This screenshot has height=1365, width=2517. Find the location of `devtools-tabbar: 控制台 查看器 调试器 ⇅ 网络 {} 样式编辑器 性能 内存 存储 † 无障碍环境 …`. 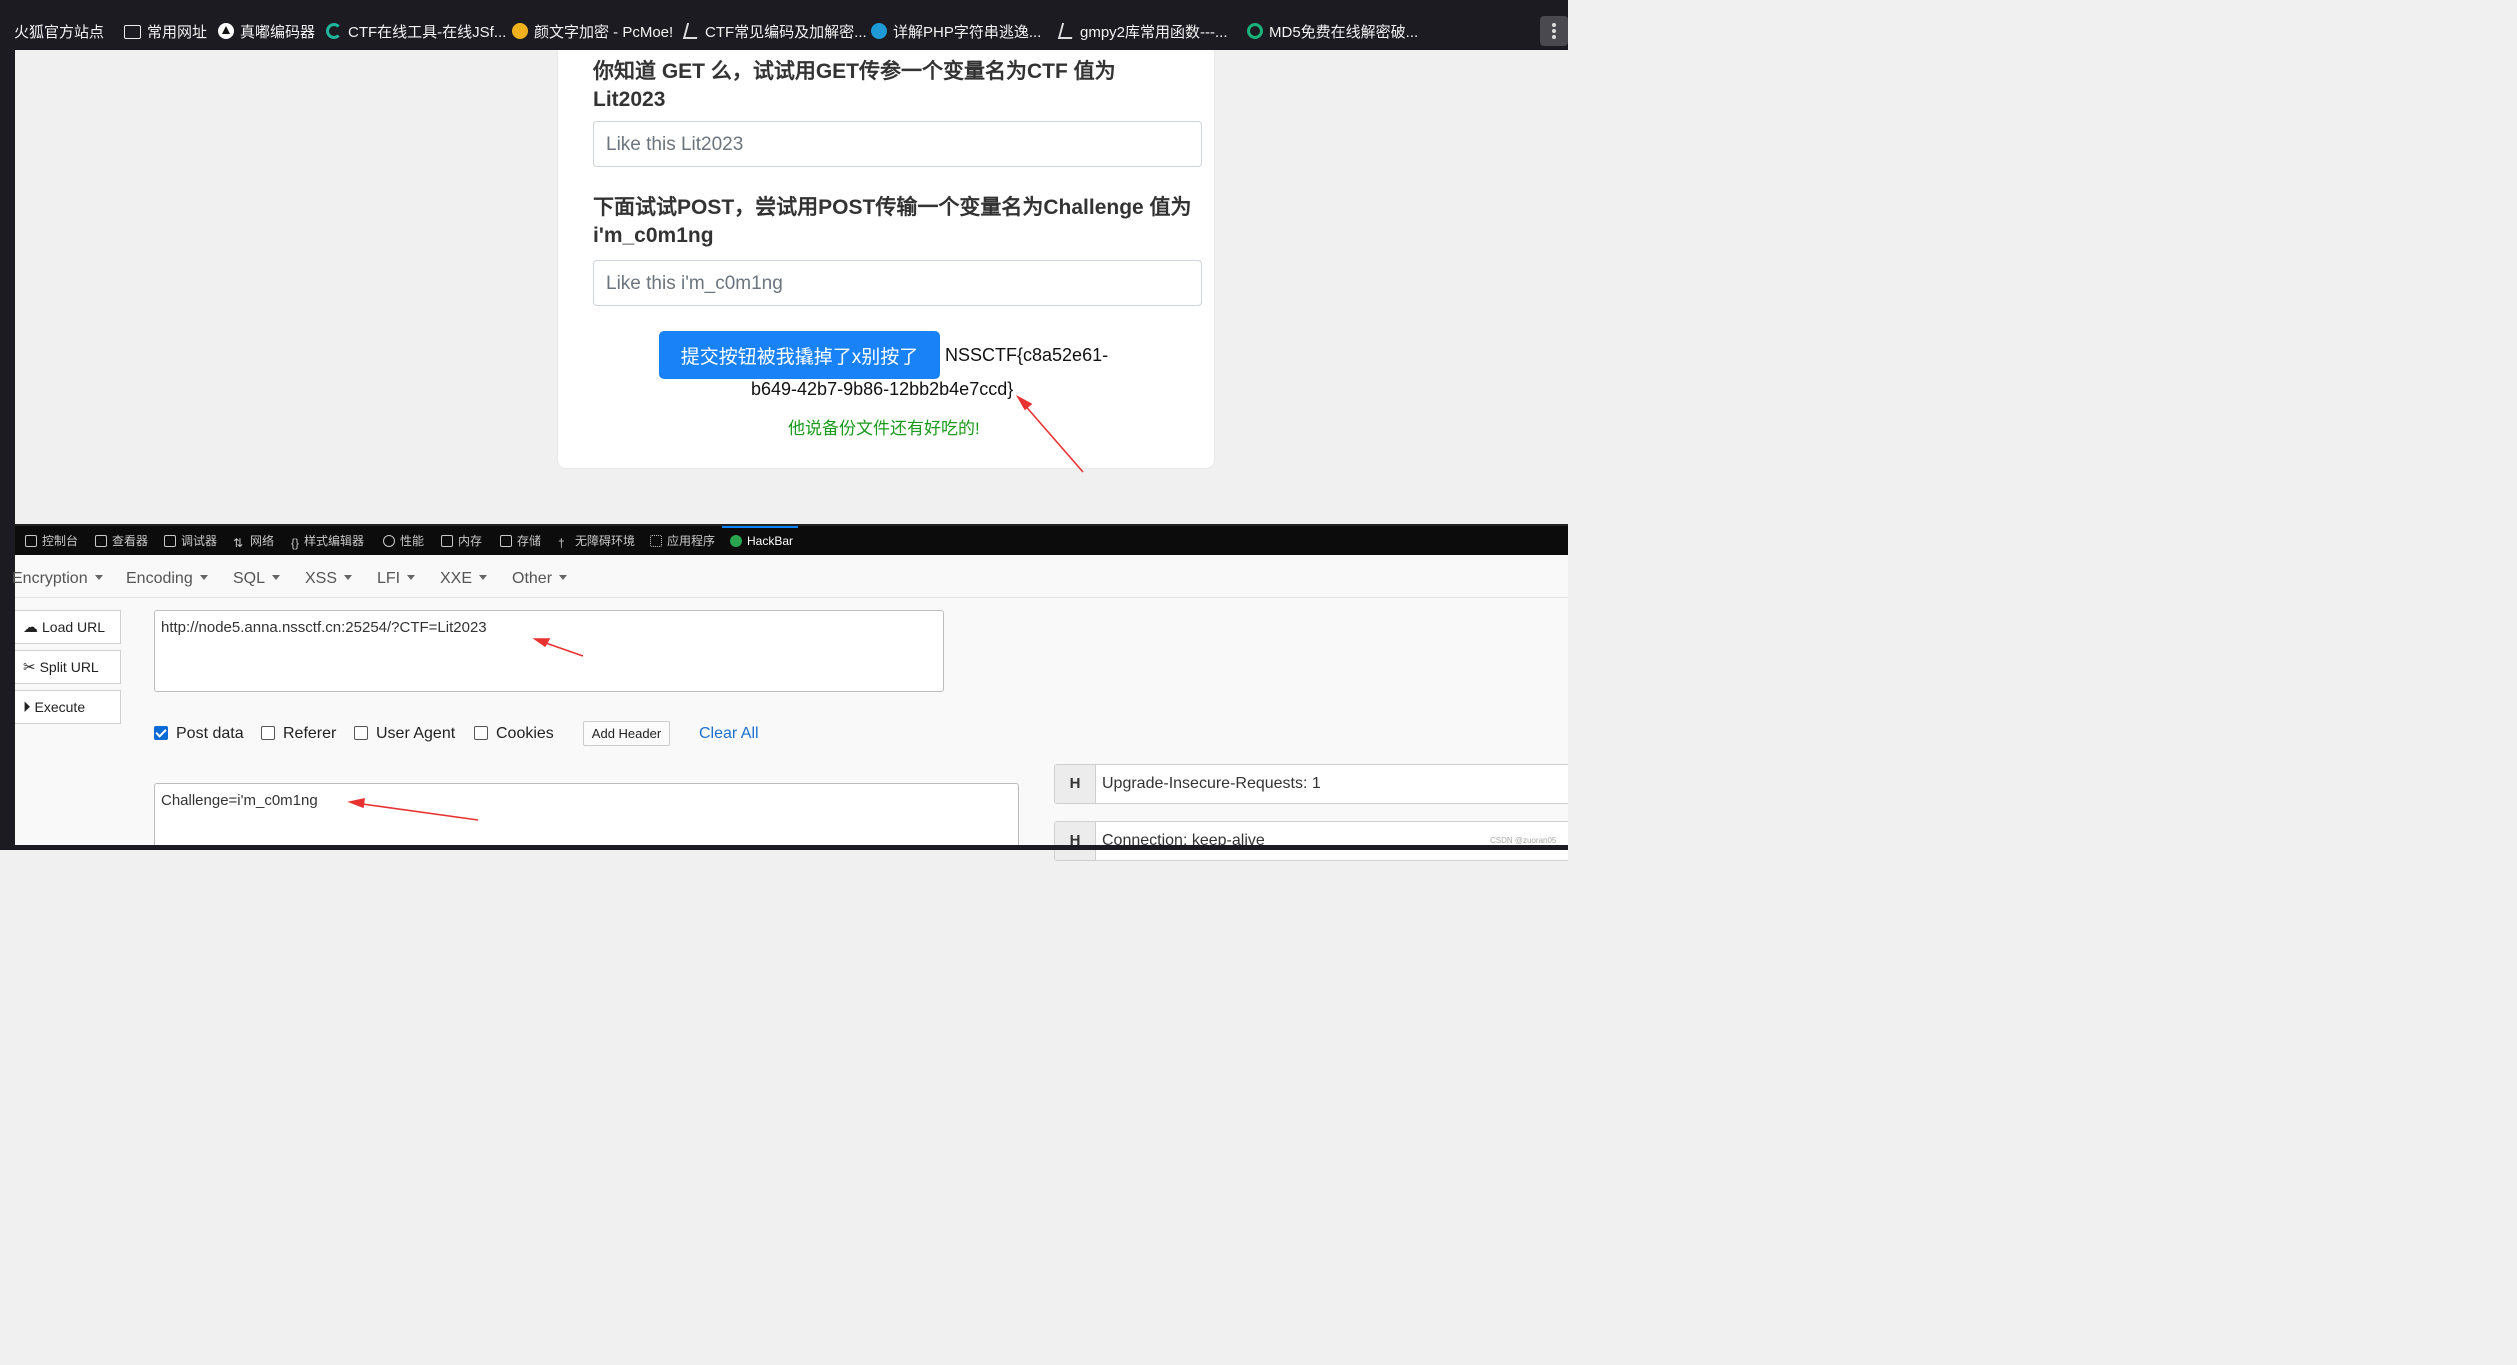

devtools-tabbar: 控制台 查看器 调试器 ⇅ 网络 {} 样式编辑器 性能 内存 存储 † 无障碍环境 … is located at coordinates (791, 540).